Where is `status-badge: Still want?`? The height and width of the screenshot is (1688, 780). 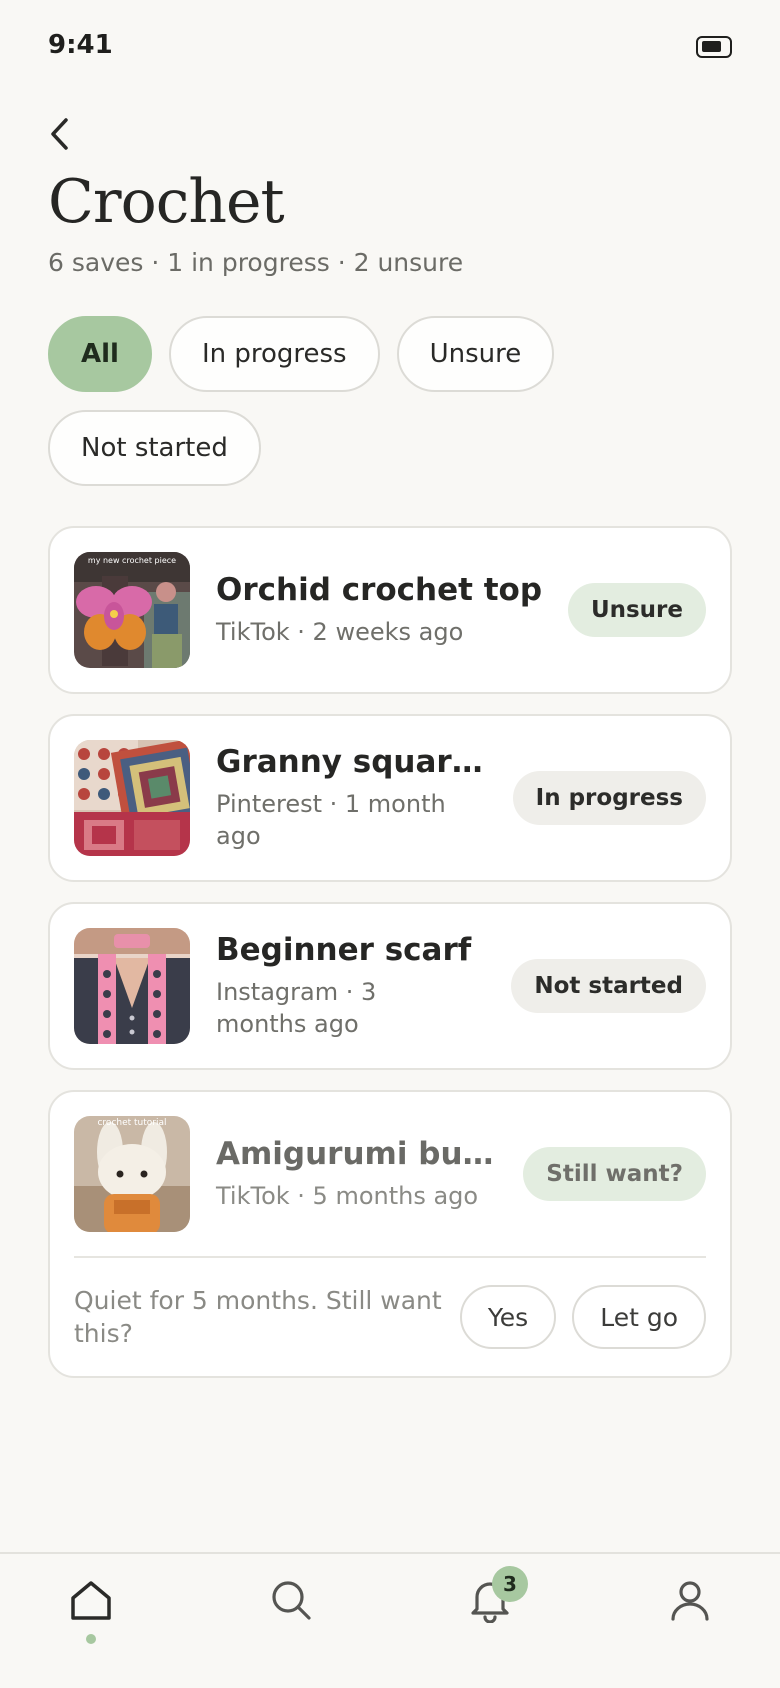
status-badge: Still want? is located at coordinates (614, 1174).